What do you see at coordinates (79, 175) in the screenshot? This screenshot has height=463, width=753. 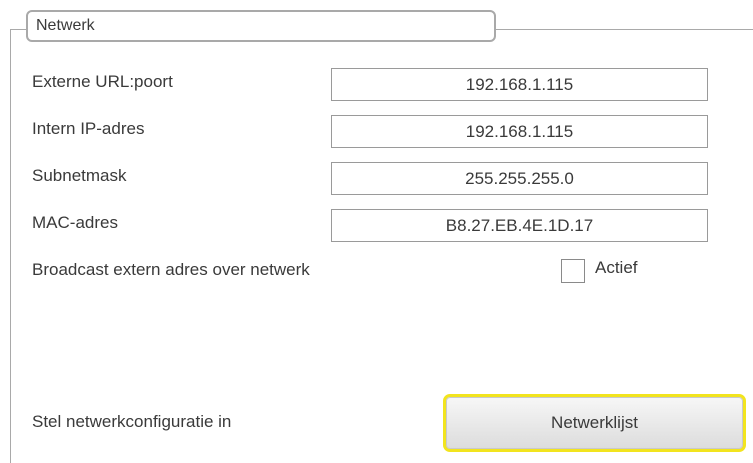 I see `subnetmask-label: Subnetmask` at bounding box center [79, 175].